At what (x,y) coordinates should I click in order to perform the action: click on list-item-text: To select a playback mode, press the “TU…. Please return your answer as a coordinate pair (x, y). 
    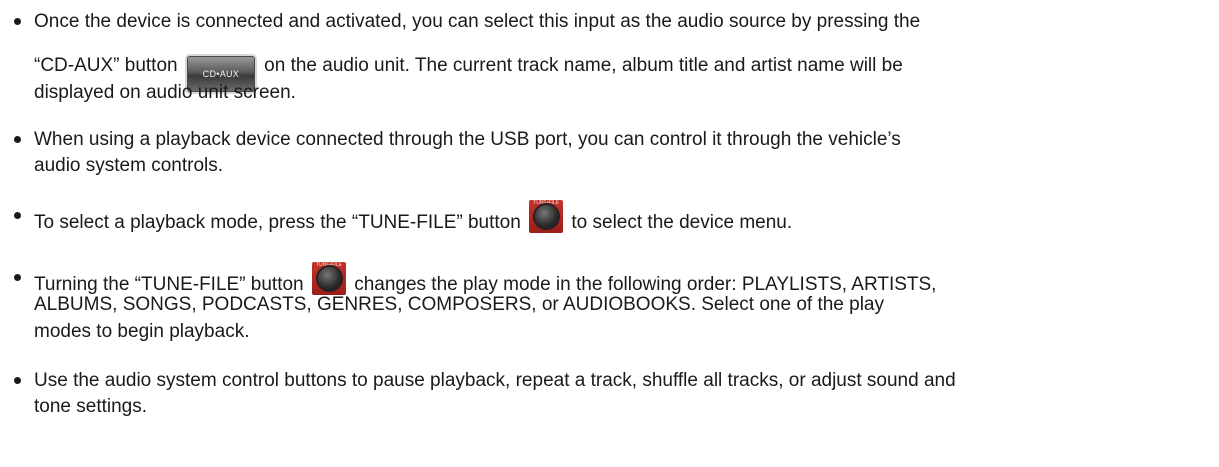
    Looking at the image, I should click on (620, 219).